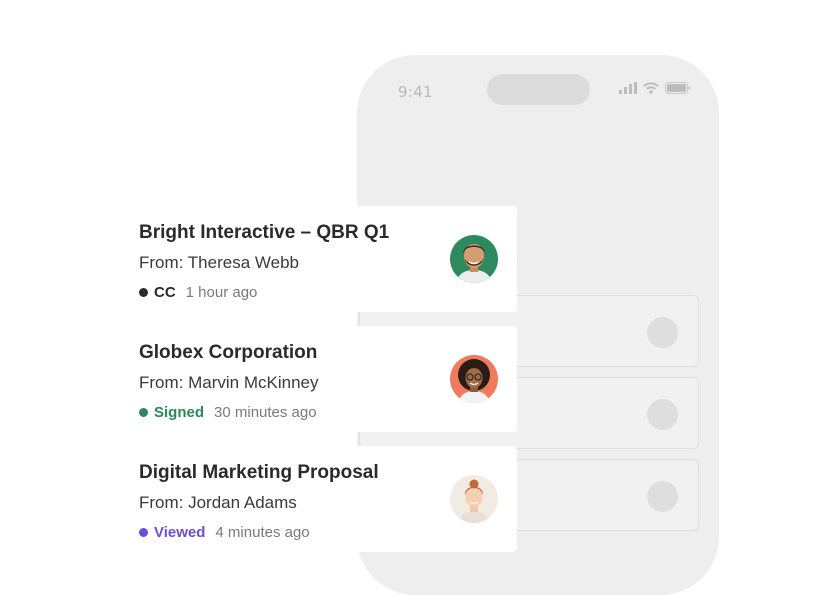  What do you see at coordinates (264, 232) in the screenshot?
I see `document-title: Bright Interactive – QBR Q1` at bounding box center [264, 232].